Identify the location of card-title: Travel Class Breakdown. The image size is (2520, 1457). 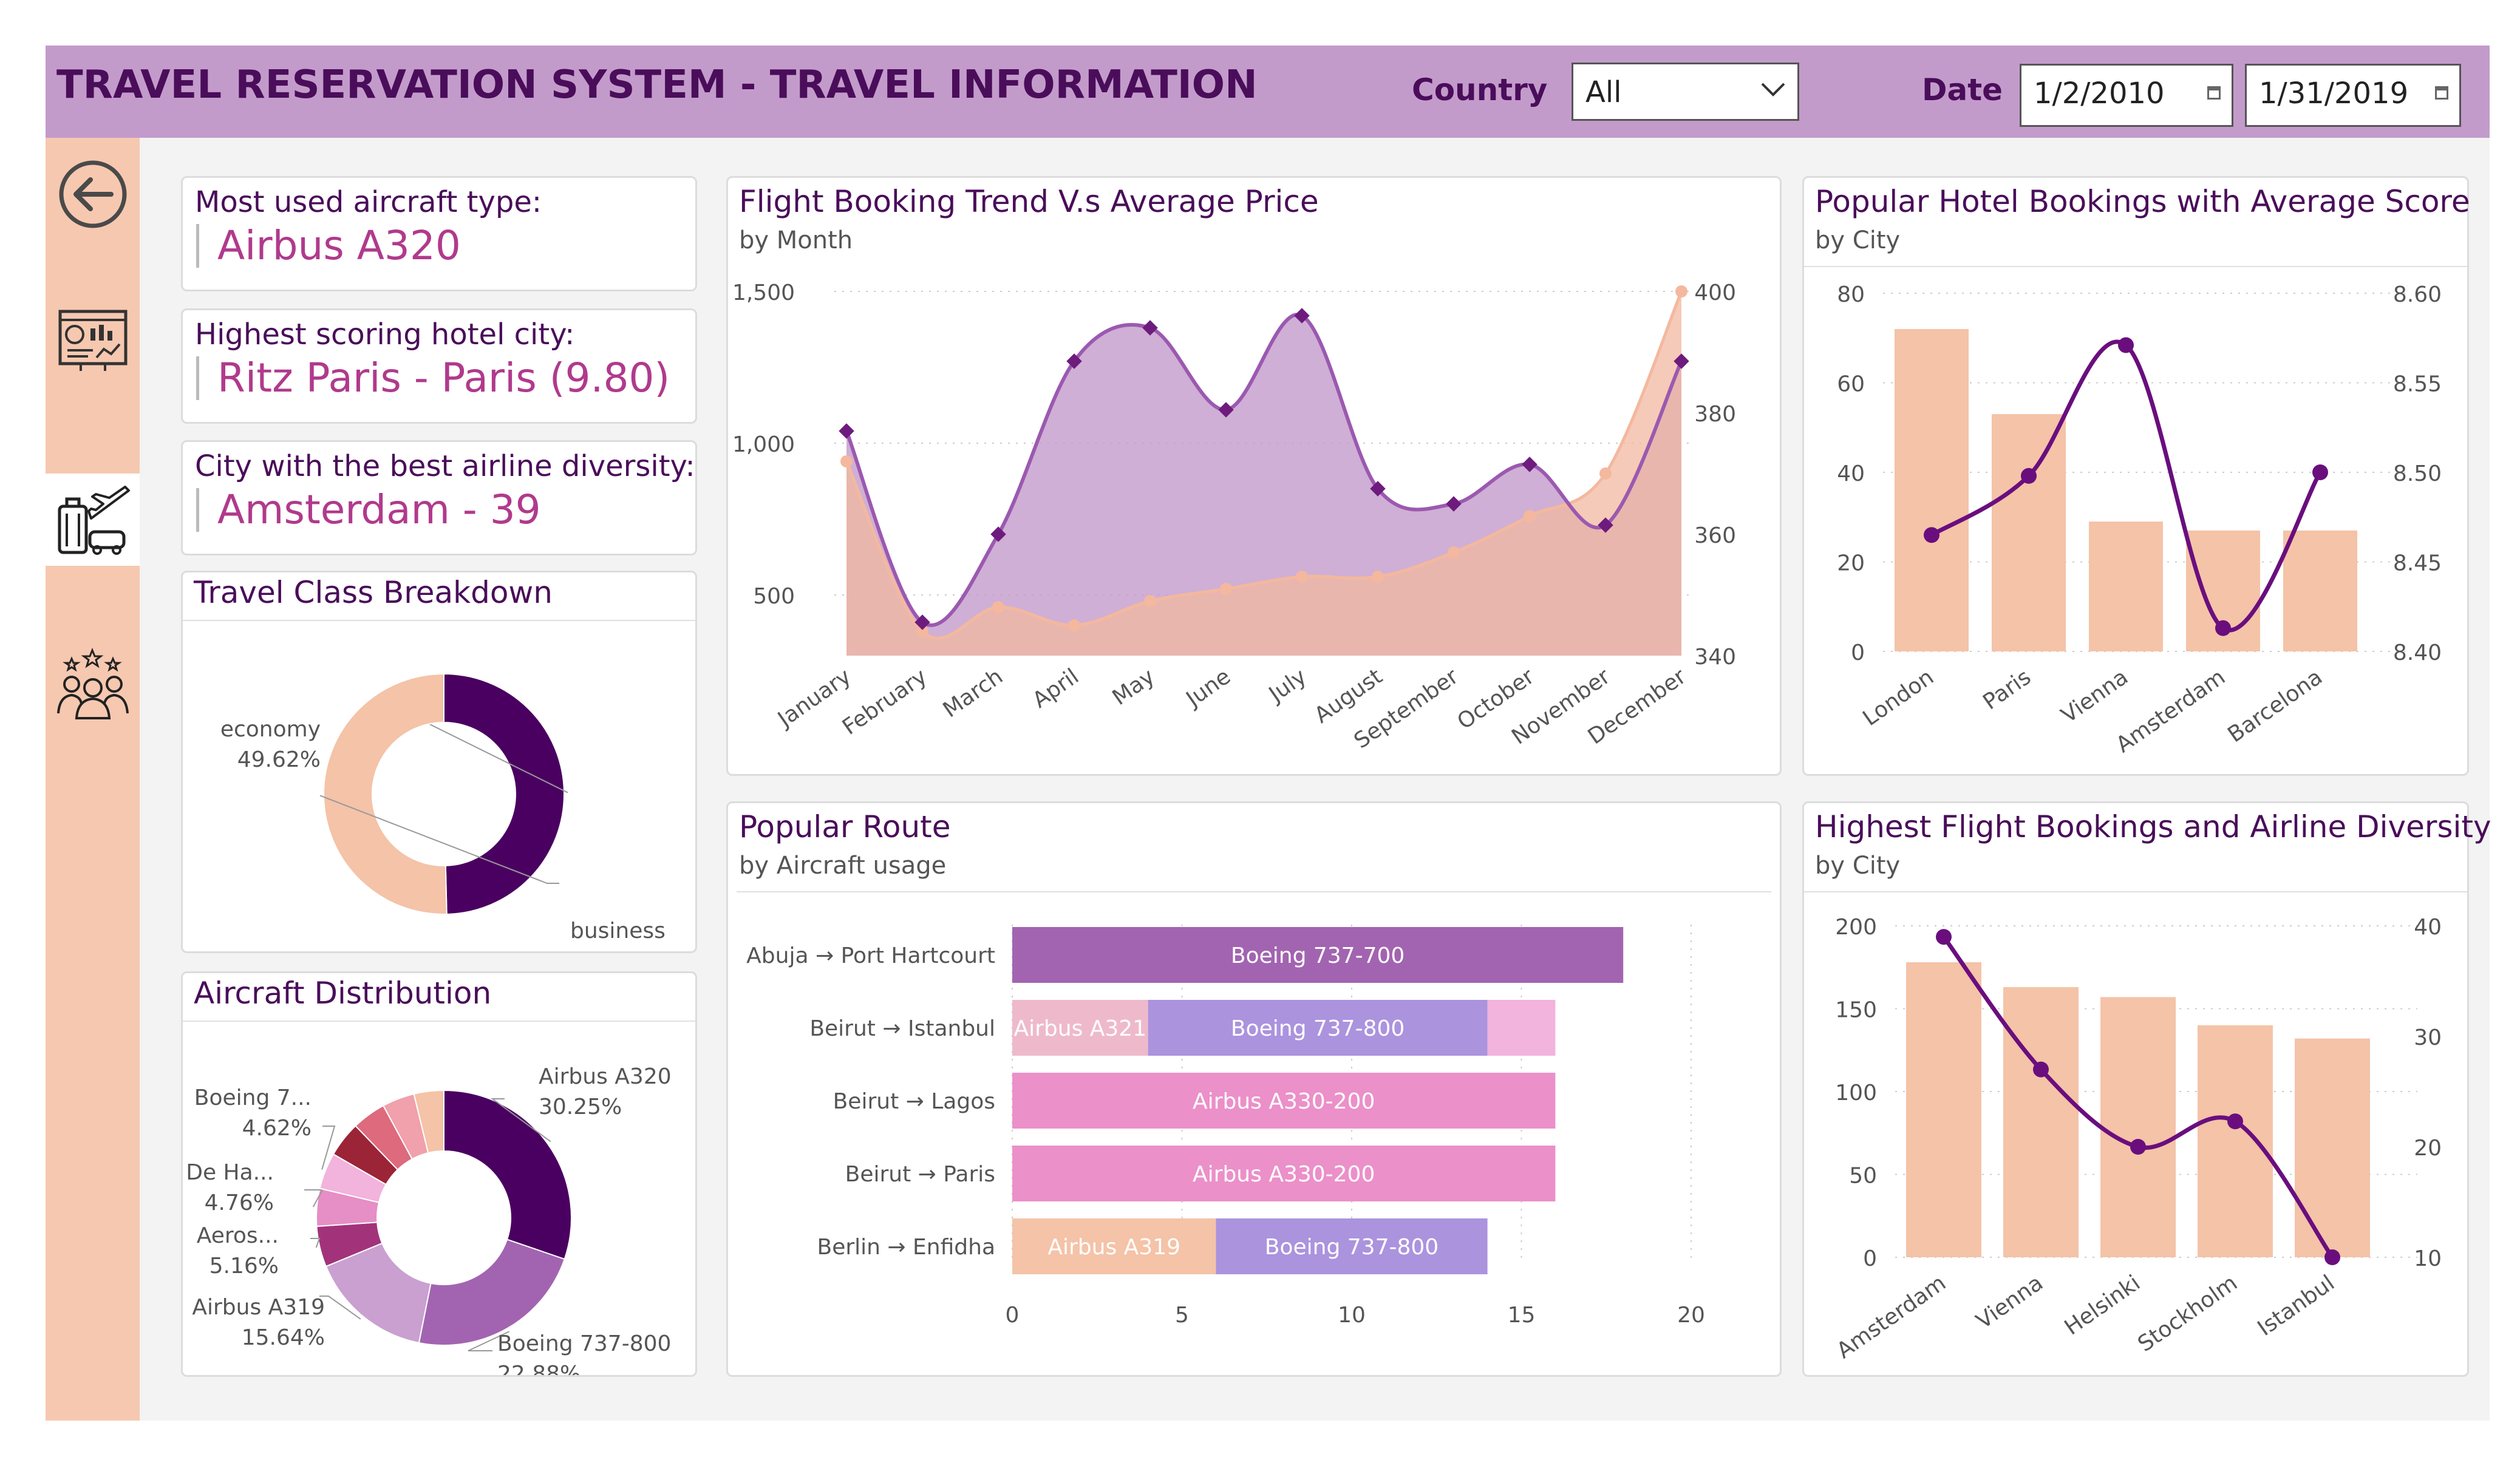
(373, 592).